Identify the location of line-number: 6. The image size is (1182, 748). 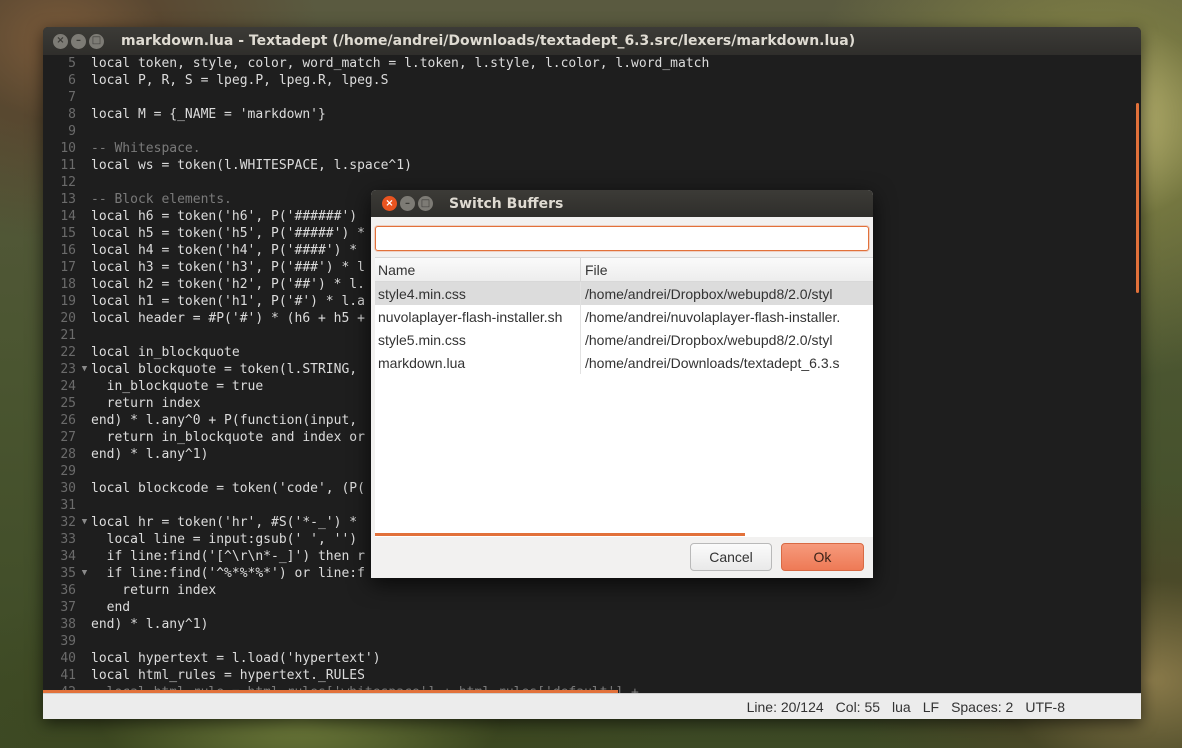
(72, 80).